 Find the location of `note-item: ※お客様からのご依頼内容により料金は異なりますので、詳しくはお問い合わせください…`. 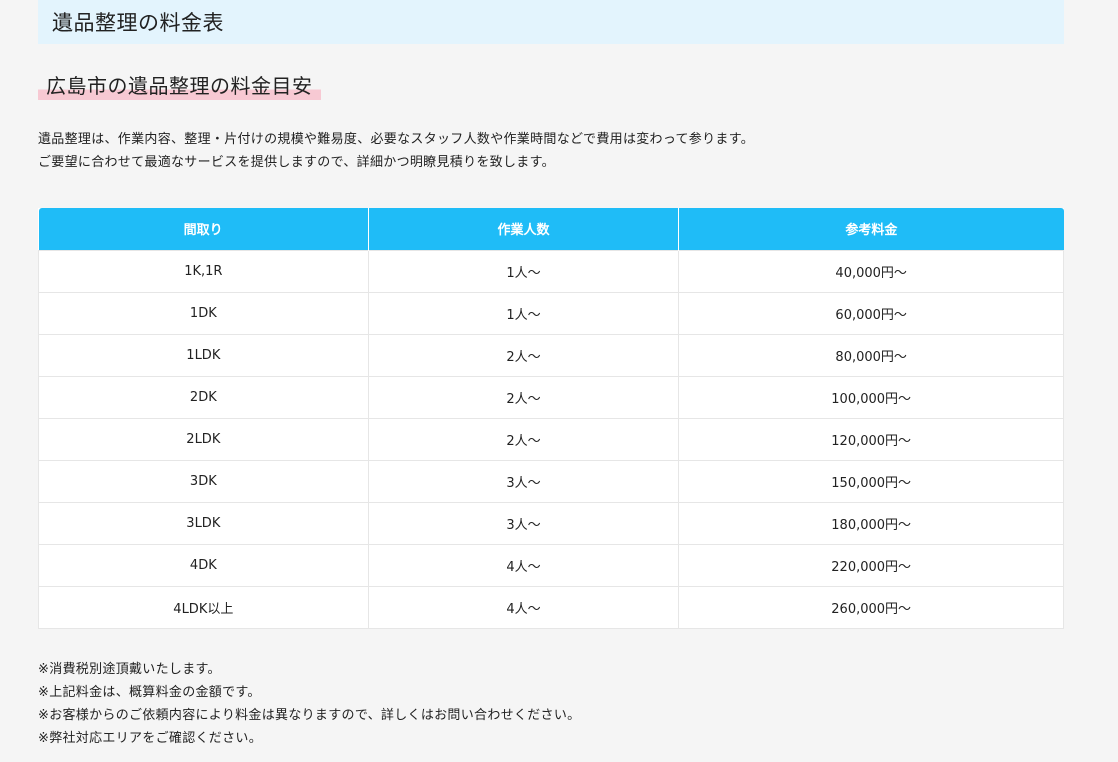

note-item: ※お客様からのご依頼内容により料金は異なりますので、詳しくはお問い合わせください… is located at coordinates (309, 715).